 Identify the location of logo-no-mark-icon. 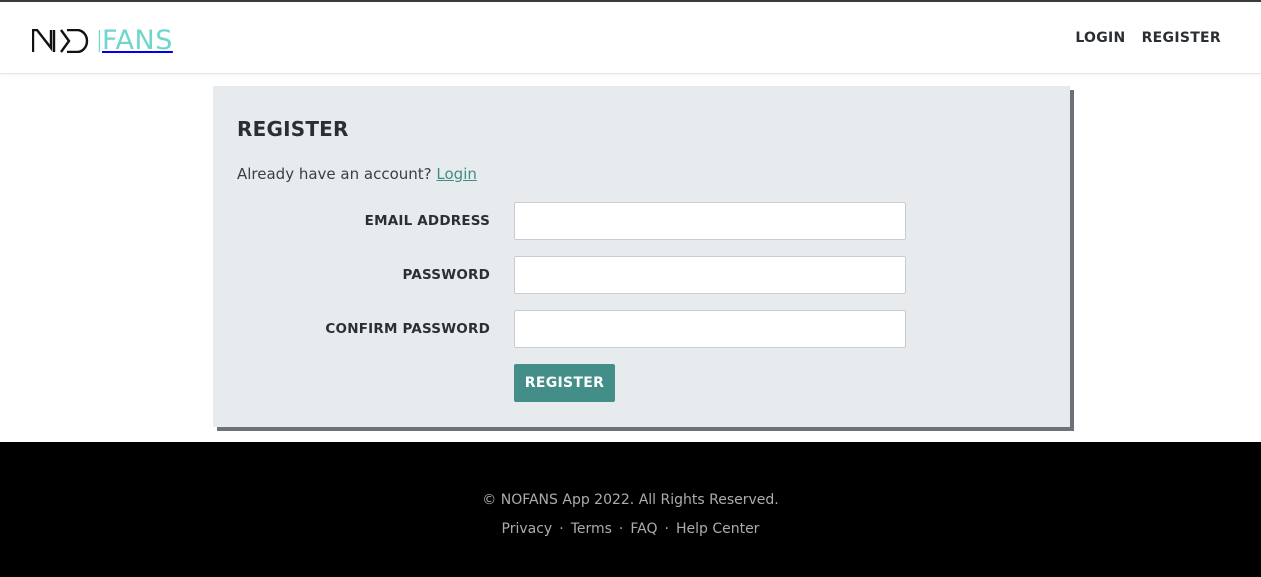
(66, 41).